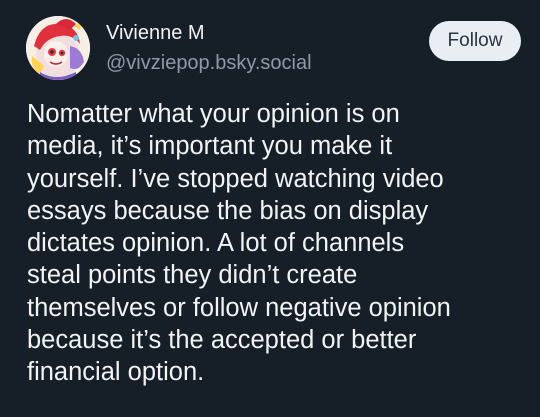  What do you see at coordinates (155, 33) in the screenshot?
I see `author-display-name: Vivienne M` at bounding box center [155, 33].